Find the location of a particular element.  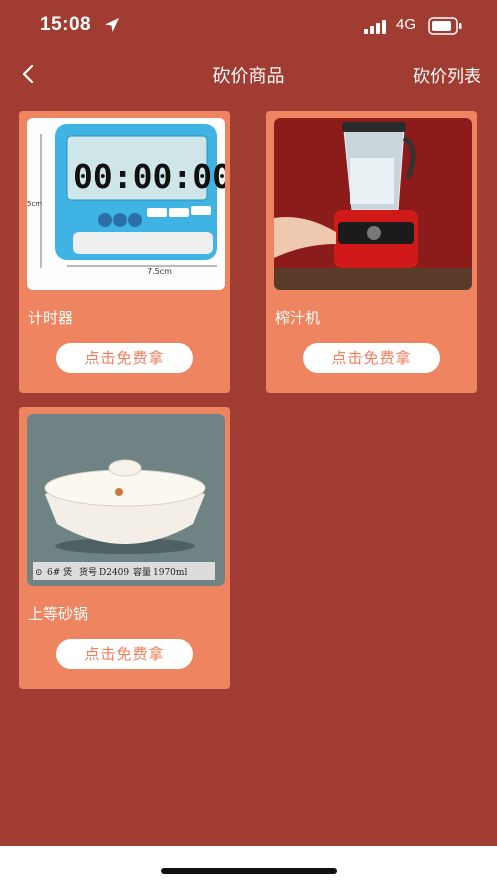

location-arrow-icon is located at coordinates (112, 25).